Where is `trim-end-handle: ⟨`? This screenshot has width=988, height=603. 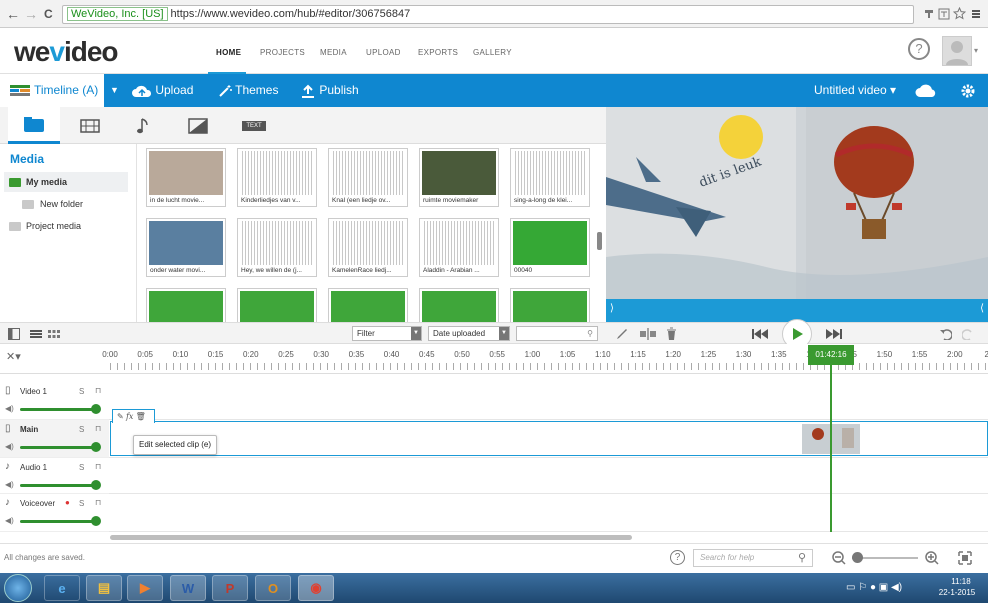
trim-end-handle: ⟨ is located at coordinates (982, 308).